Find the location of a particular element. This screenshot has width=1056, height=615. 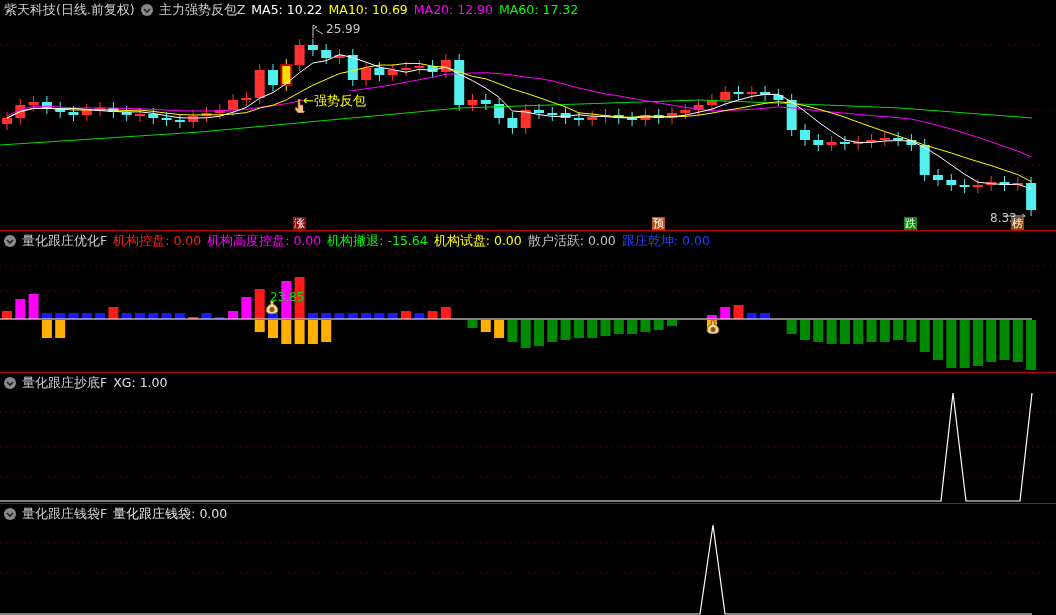

indicator-value: 量化跟庄钱袋: 0.00 is located at coordinates (170, 513).